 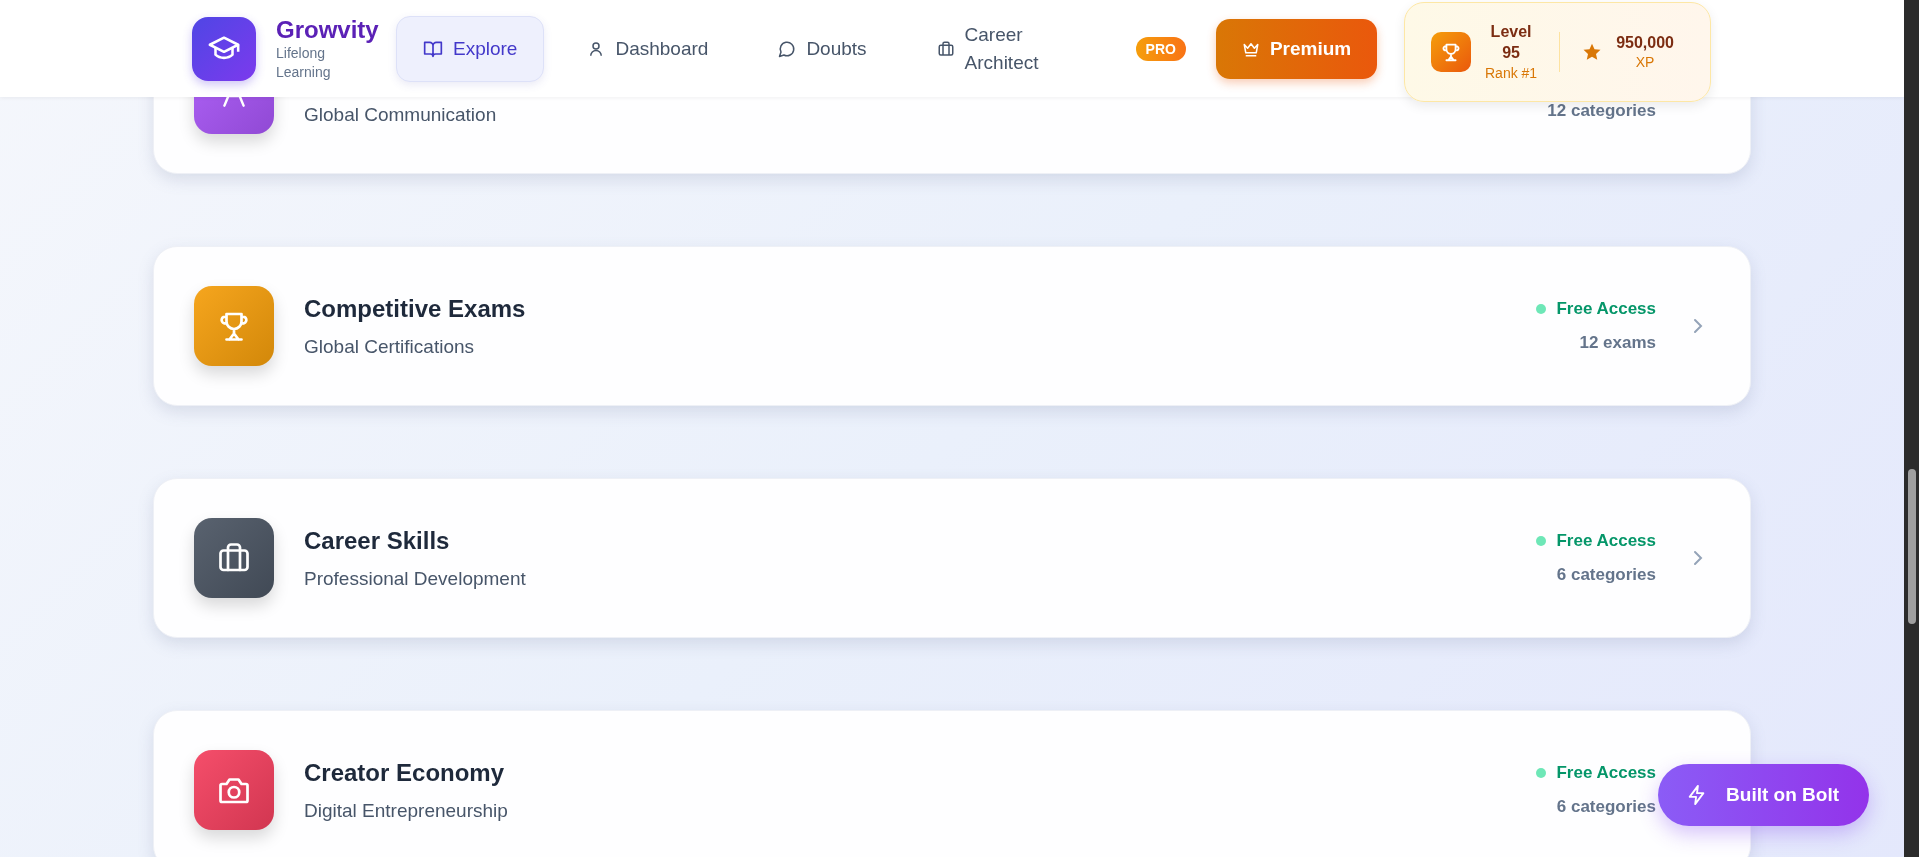 What do you see at coordinates (1911, 428) in the screenshot?
I see `scrollbar` at bounding box center [1911, 428].